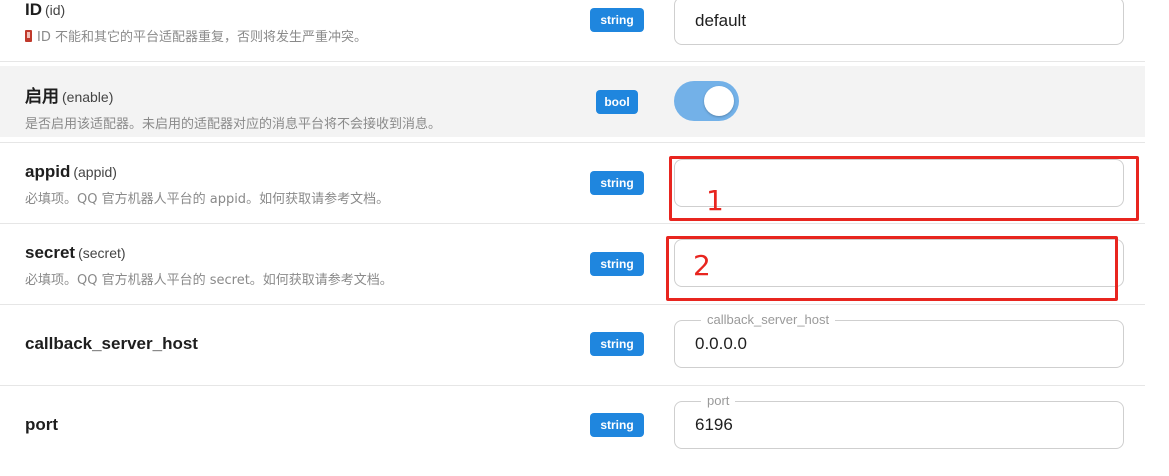 Image resolution: width=1169 pixels, height=476 pixels. What do you see at coordinates (233, 94) in the screenshot?
I see `config-title-enable: 启用 (enable)` at bounding box center [233, 94].